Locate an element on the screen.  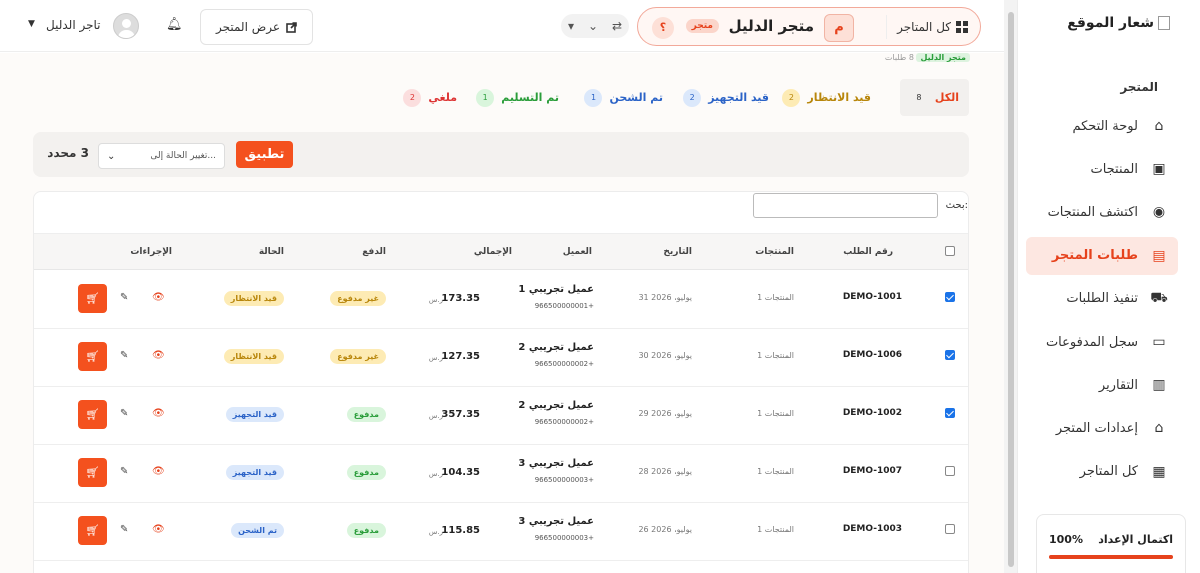
tab-0: الكل 8 is located at coordinates (934, 97).